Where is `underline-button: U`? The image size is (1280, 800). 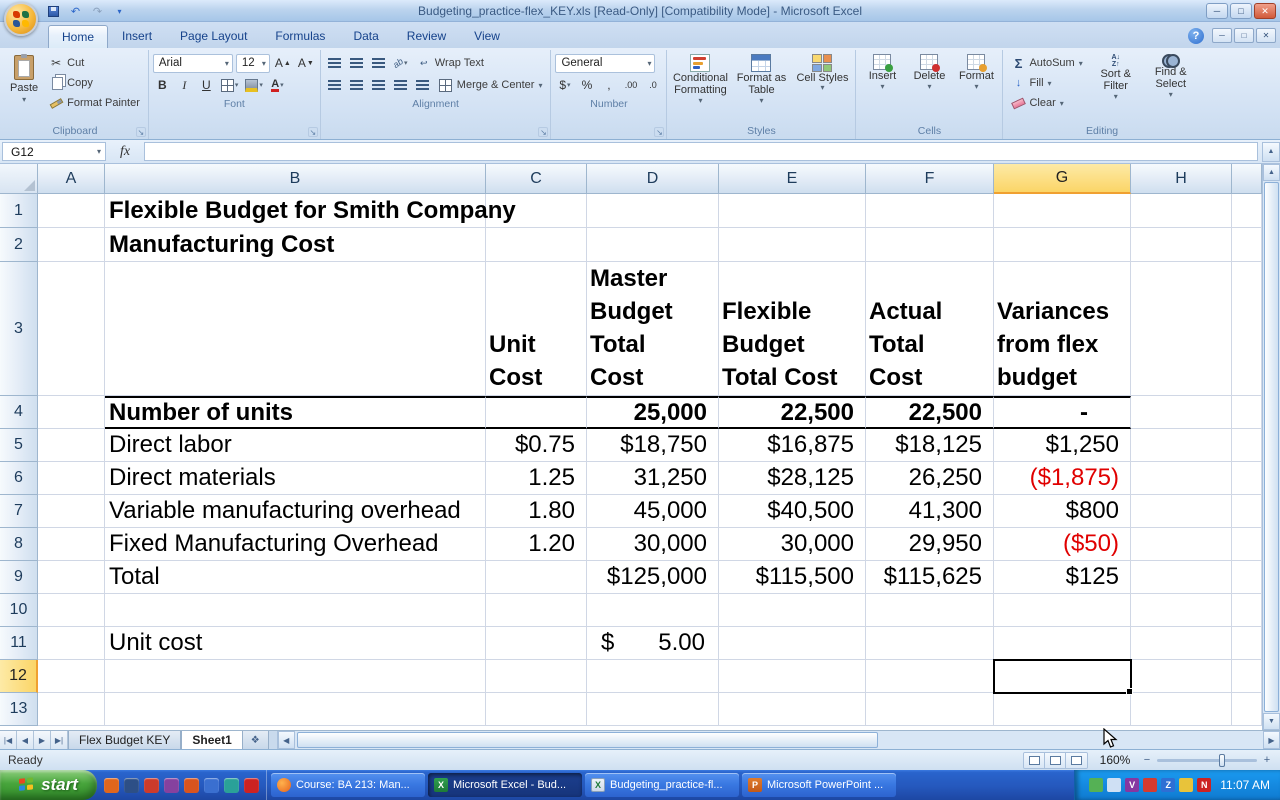
underline-button: U is located at coordinates (206, 85).